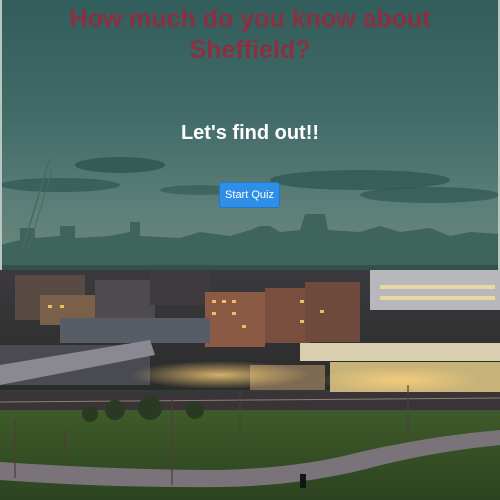  What do you see at coordinates (250, 35) in the screenshot?
I see `page-title: How much do you know about Sheffield?` at bounding box center [250, 35].